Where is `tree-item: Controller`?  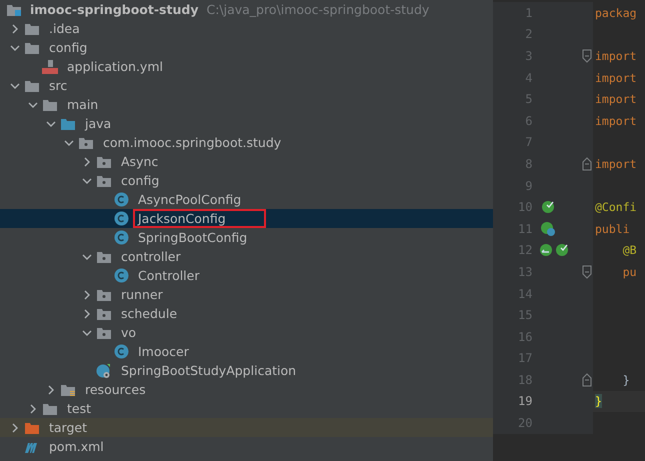 tree-item: Controller is located at coordinates (246, 275).